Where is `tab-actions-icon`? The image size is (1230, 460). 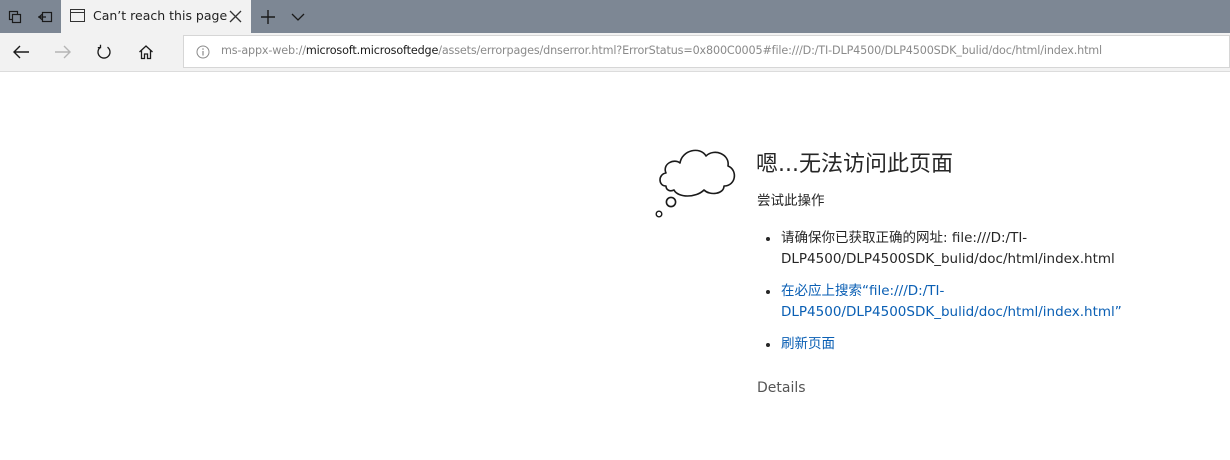 tab-actions-icon is located at coordinates (15, 16).